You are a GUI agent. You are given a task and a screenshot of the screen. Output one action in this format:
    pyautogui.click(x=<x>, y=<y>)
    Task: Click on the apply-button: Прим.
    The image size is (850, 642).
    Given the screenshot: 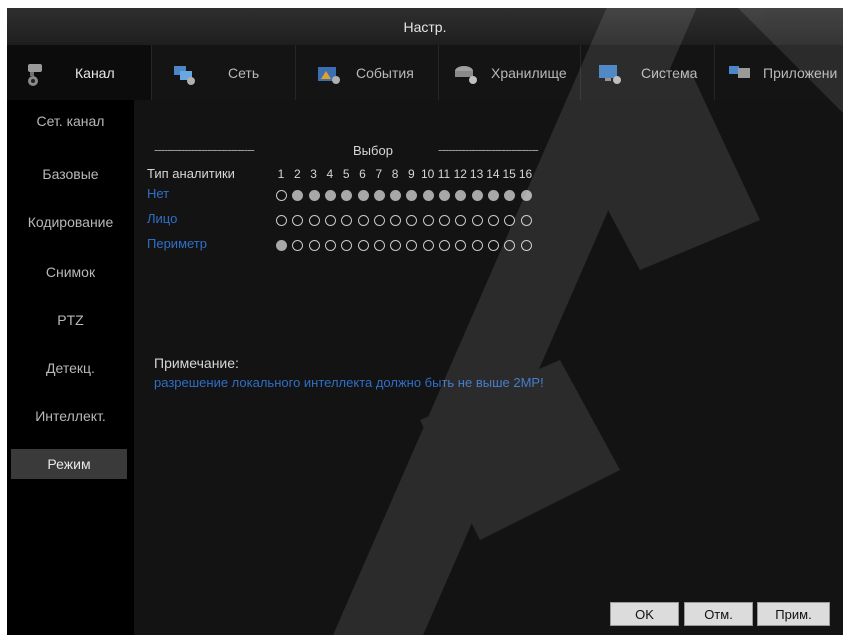 What is the action you would take?
    pyautogui.click(x=793, y=614)
    